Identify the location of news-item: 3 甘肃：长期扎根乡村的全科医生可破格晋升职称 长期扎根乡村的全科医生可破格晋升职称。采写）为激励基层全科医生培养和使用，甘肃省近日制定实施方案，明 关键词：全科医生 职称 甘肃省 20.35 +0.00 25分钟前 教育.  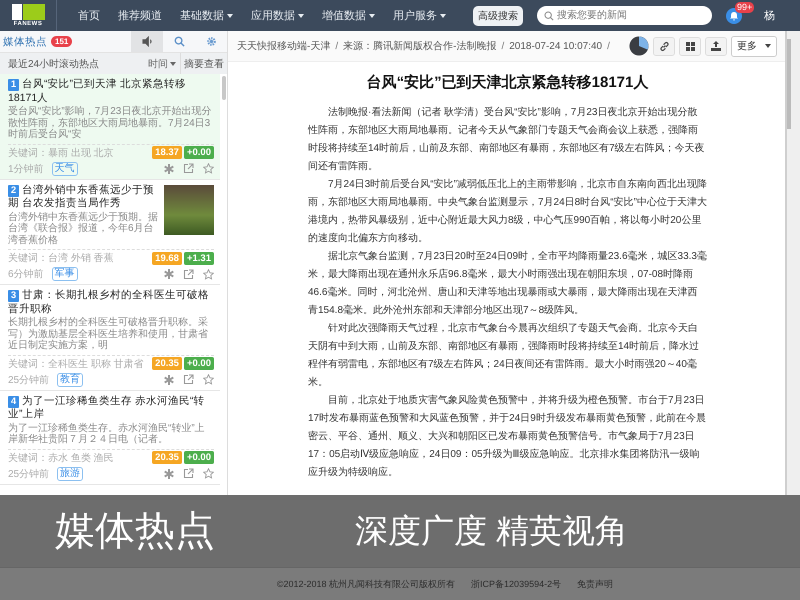
(110, 337).